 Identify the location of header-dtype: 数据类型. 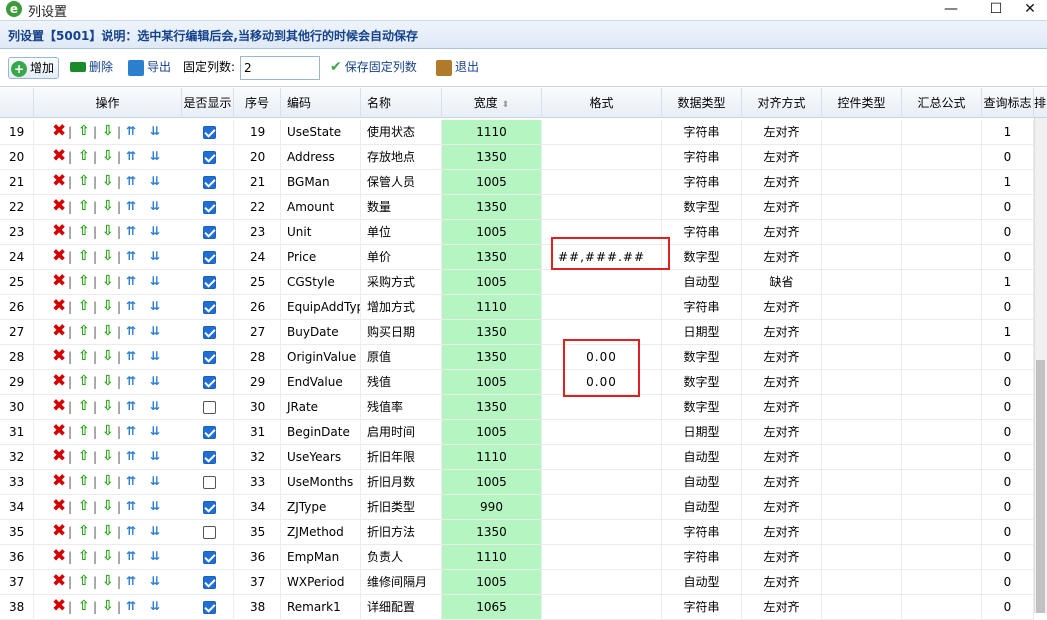
(702, 103).